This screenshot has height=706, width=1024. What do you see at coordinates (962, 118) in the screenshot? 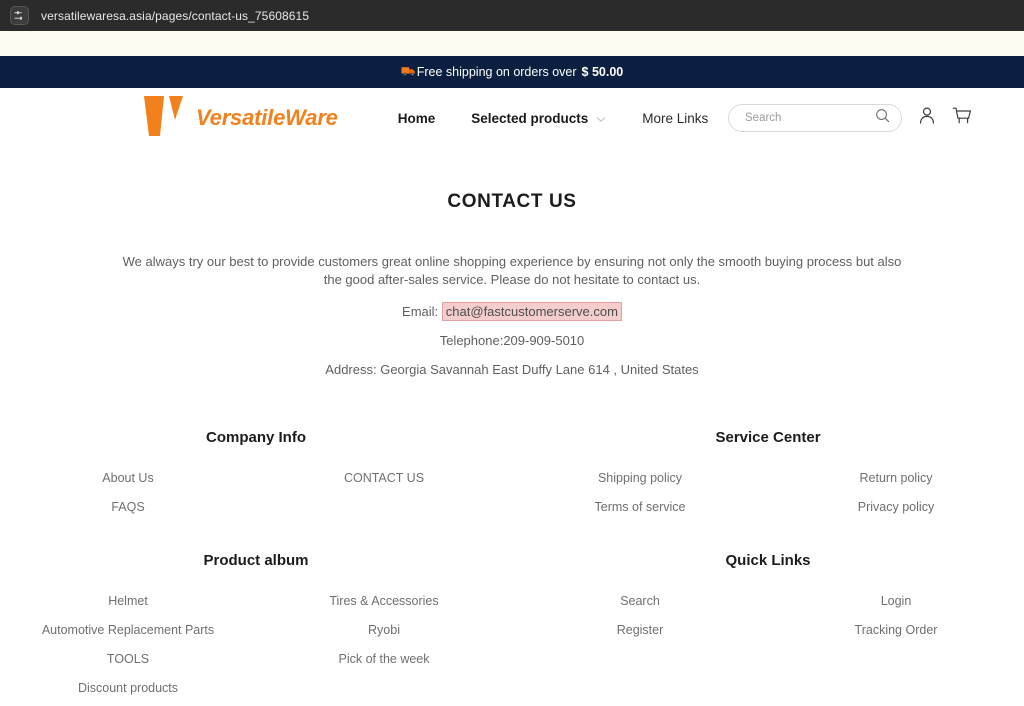
I see `shopping-cart-icon` at bounding box center [962, 118].